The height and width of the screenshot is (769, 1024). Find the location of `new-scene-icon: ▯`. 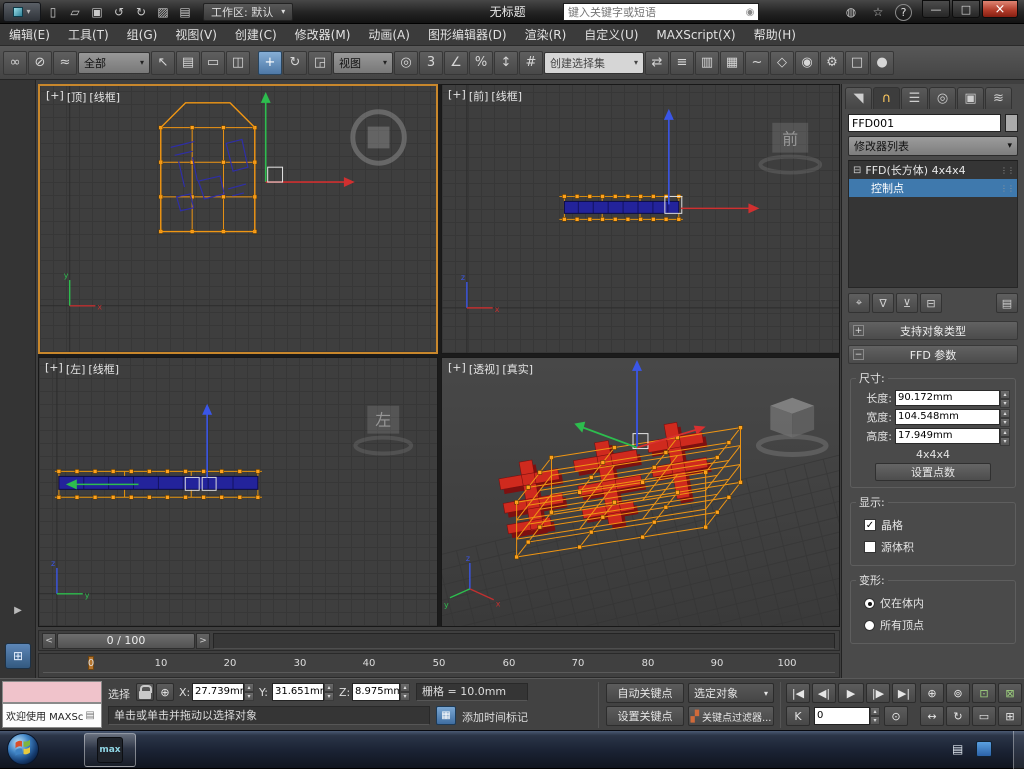

new-scene-icon: ▯ is located at coordinates (53, 12).